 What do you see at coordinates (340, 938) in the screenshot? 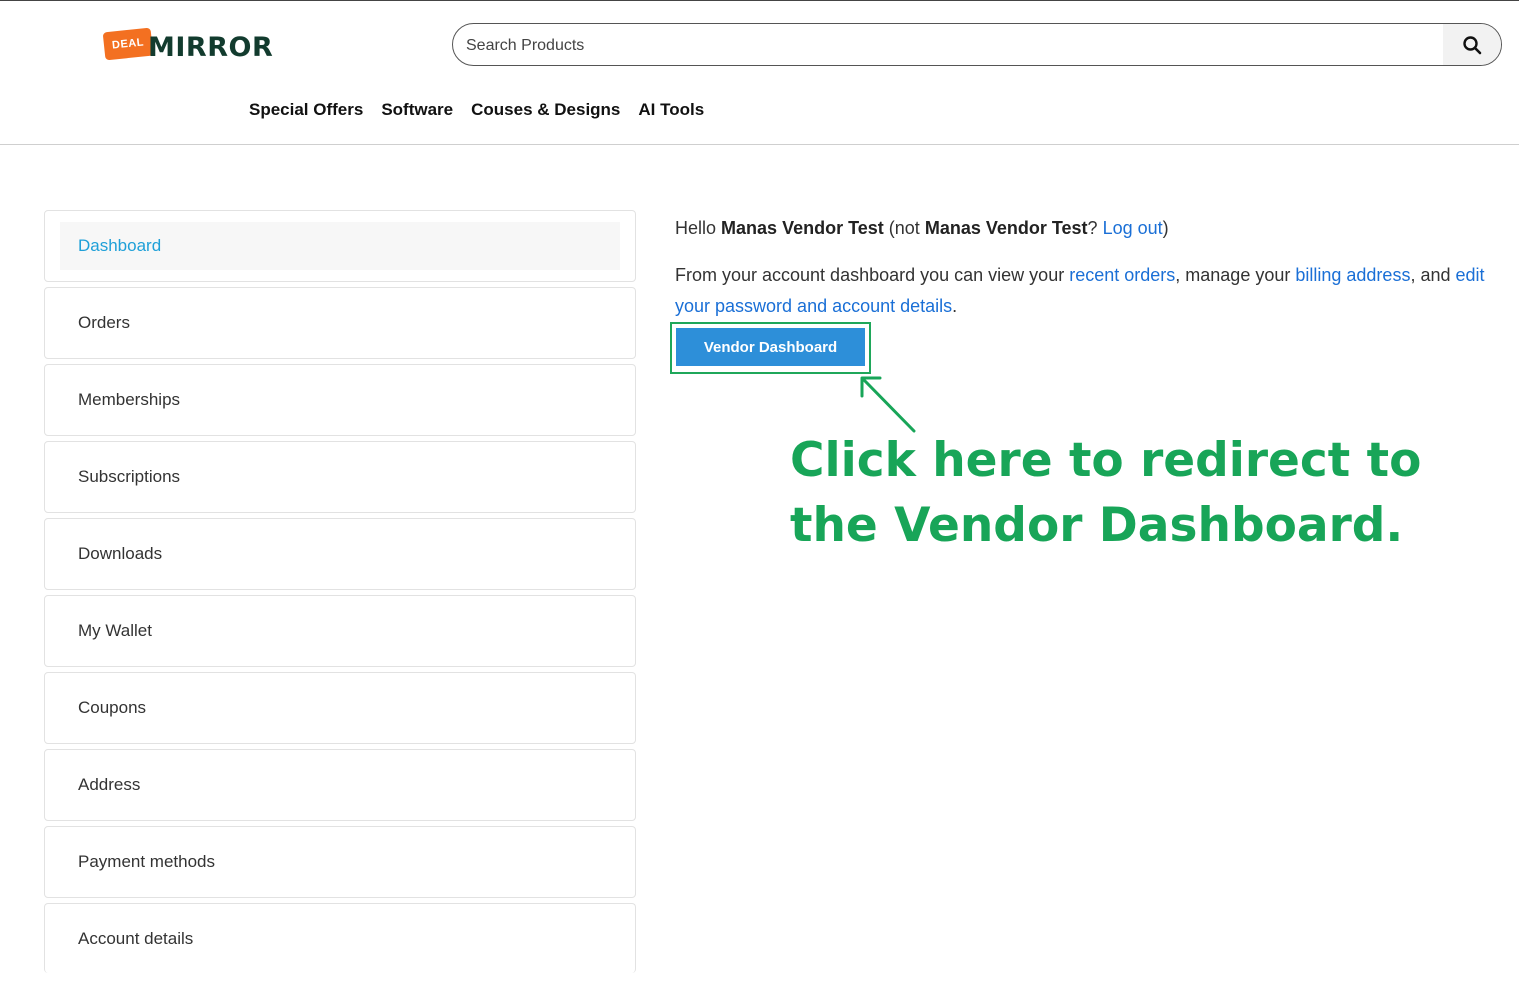
I see `sidebar-item-account-details: Account details` at bounding box center [340, 938].